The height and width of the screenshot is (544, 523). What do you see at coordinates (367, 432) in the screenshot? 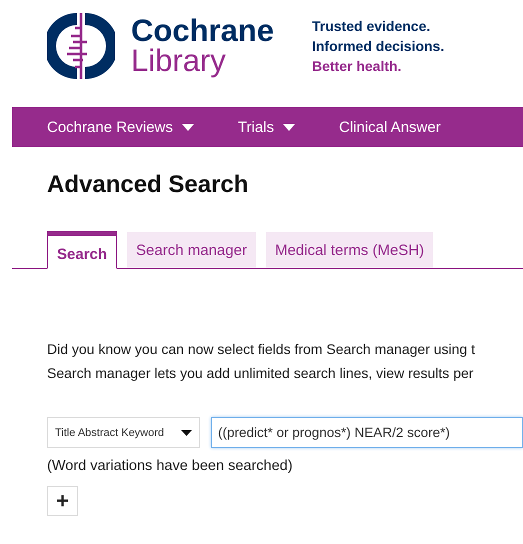
I see `search-input-field: ((predict* or prognos*) NEAR/2 score*)` at bounding box center [367, 432].